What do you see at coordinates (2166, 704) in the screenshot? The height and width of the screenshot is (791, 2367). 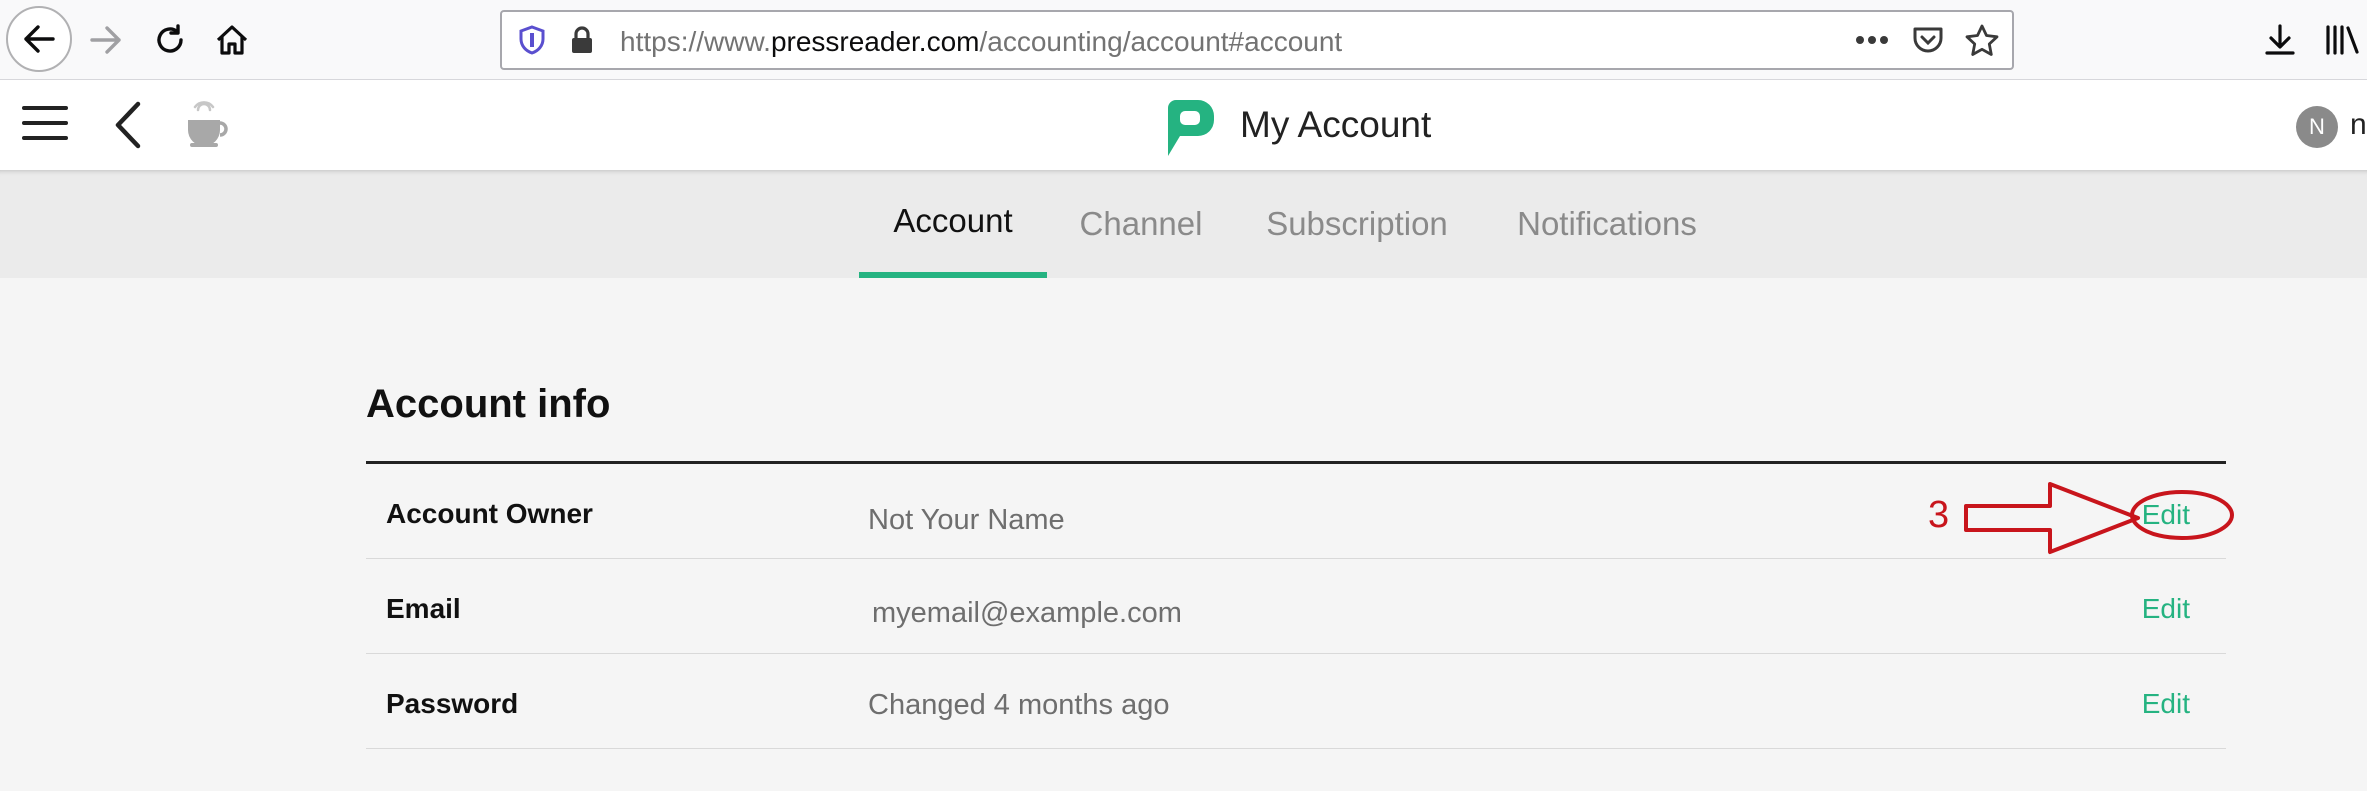 I see `edit-password-button: Edit` at bounding box center [2166, 704].